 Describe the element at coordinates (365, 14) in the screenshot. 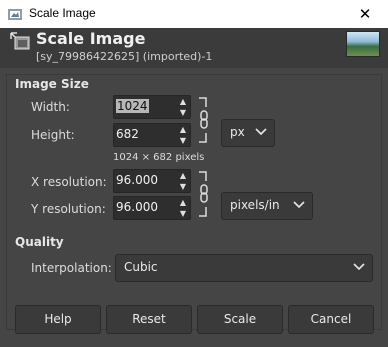

I see `close-icon: ✕` at that location.